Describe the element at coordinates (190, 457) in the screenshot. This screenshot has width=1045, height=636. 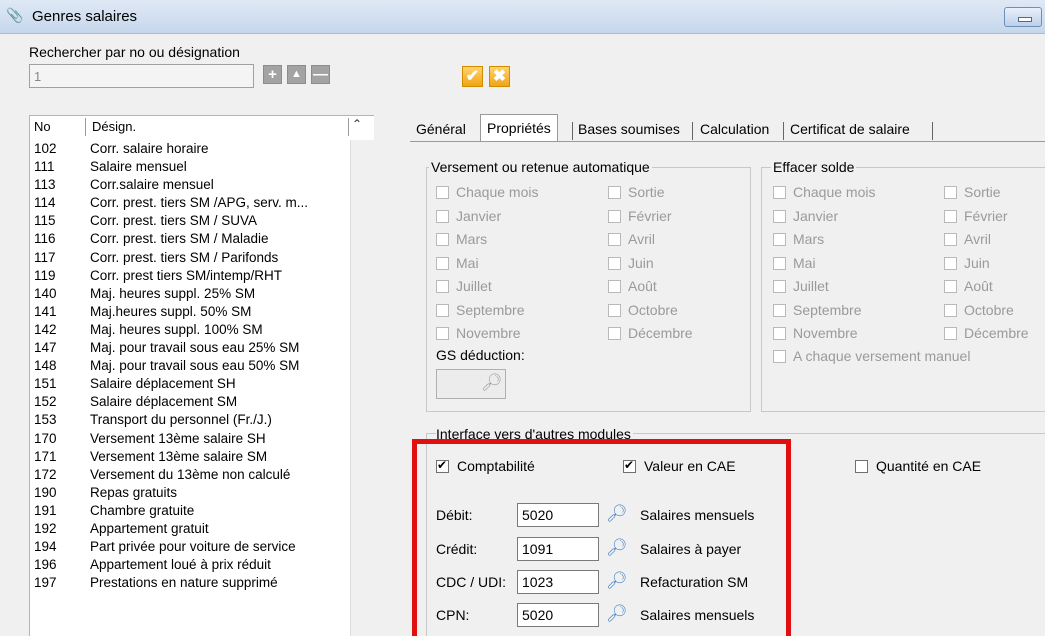
I see `list-item: 171 Versement 13ème salaire SM` at that location.